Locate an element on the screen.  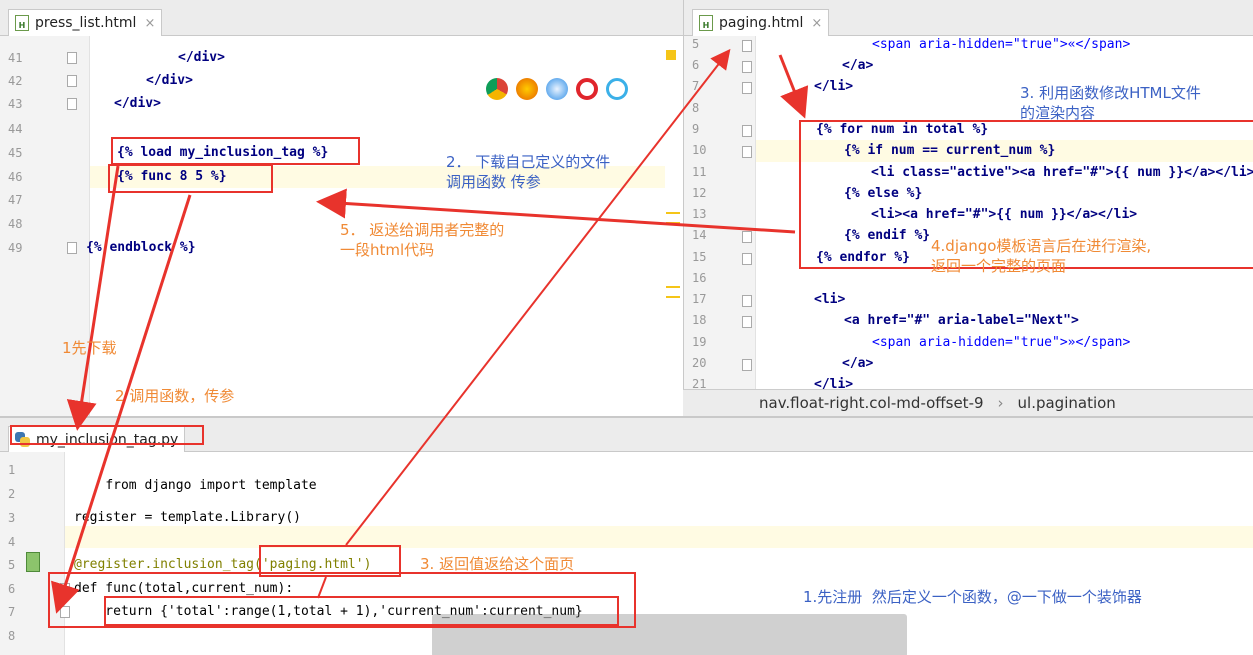
note-step3-modify: 3. 利用函数修改HTML文件 的渲染内容 is located at coordinates (1110, 103).